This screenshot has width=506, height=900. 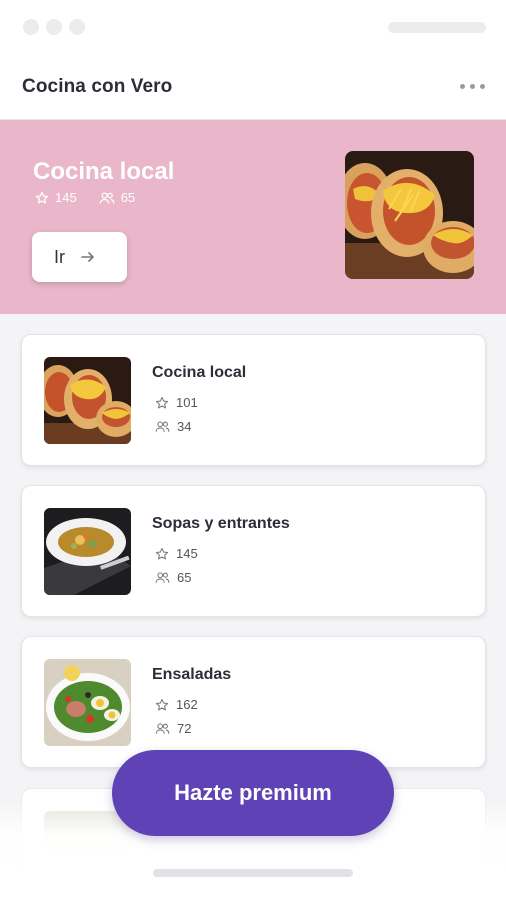 I want to click on category-stars: 101, so click(x=176, y=402).